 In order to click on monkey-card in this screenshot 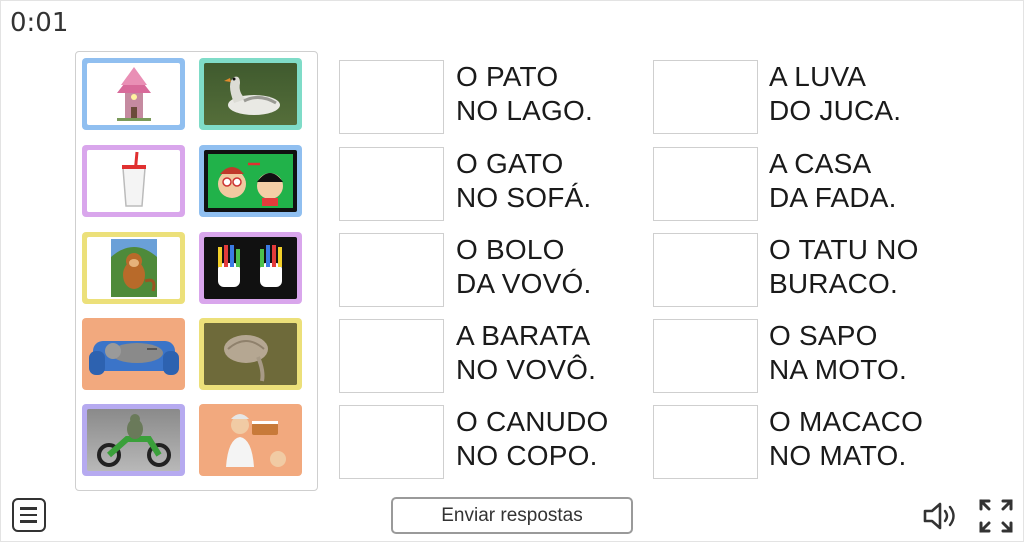, I will do `click(133, 268)`.